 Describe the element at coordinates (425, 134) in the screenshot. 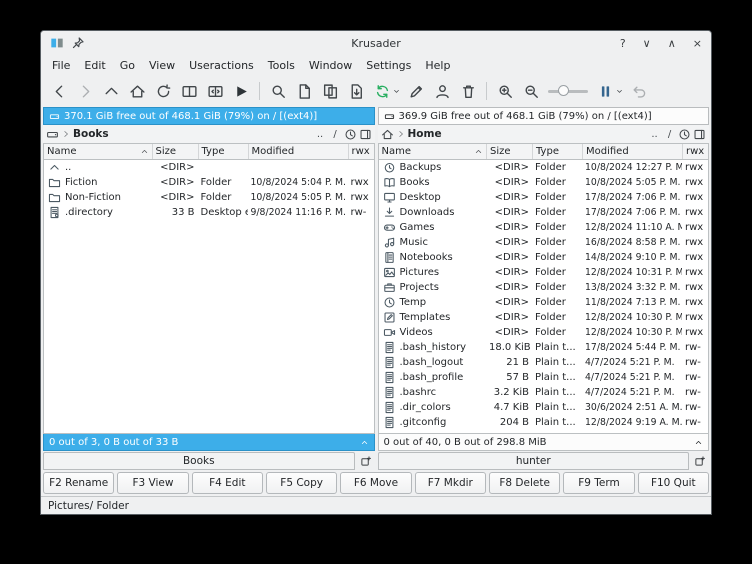

I see `breadcrumb-segment: Home` at that location.